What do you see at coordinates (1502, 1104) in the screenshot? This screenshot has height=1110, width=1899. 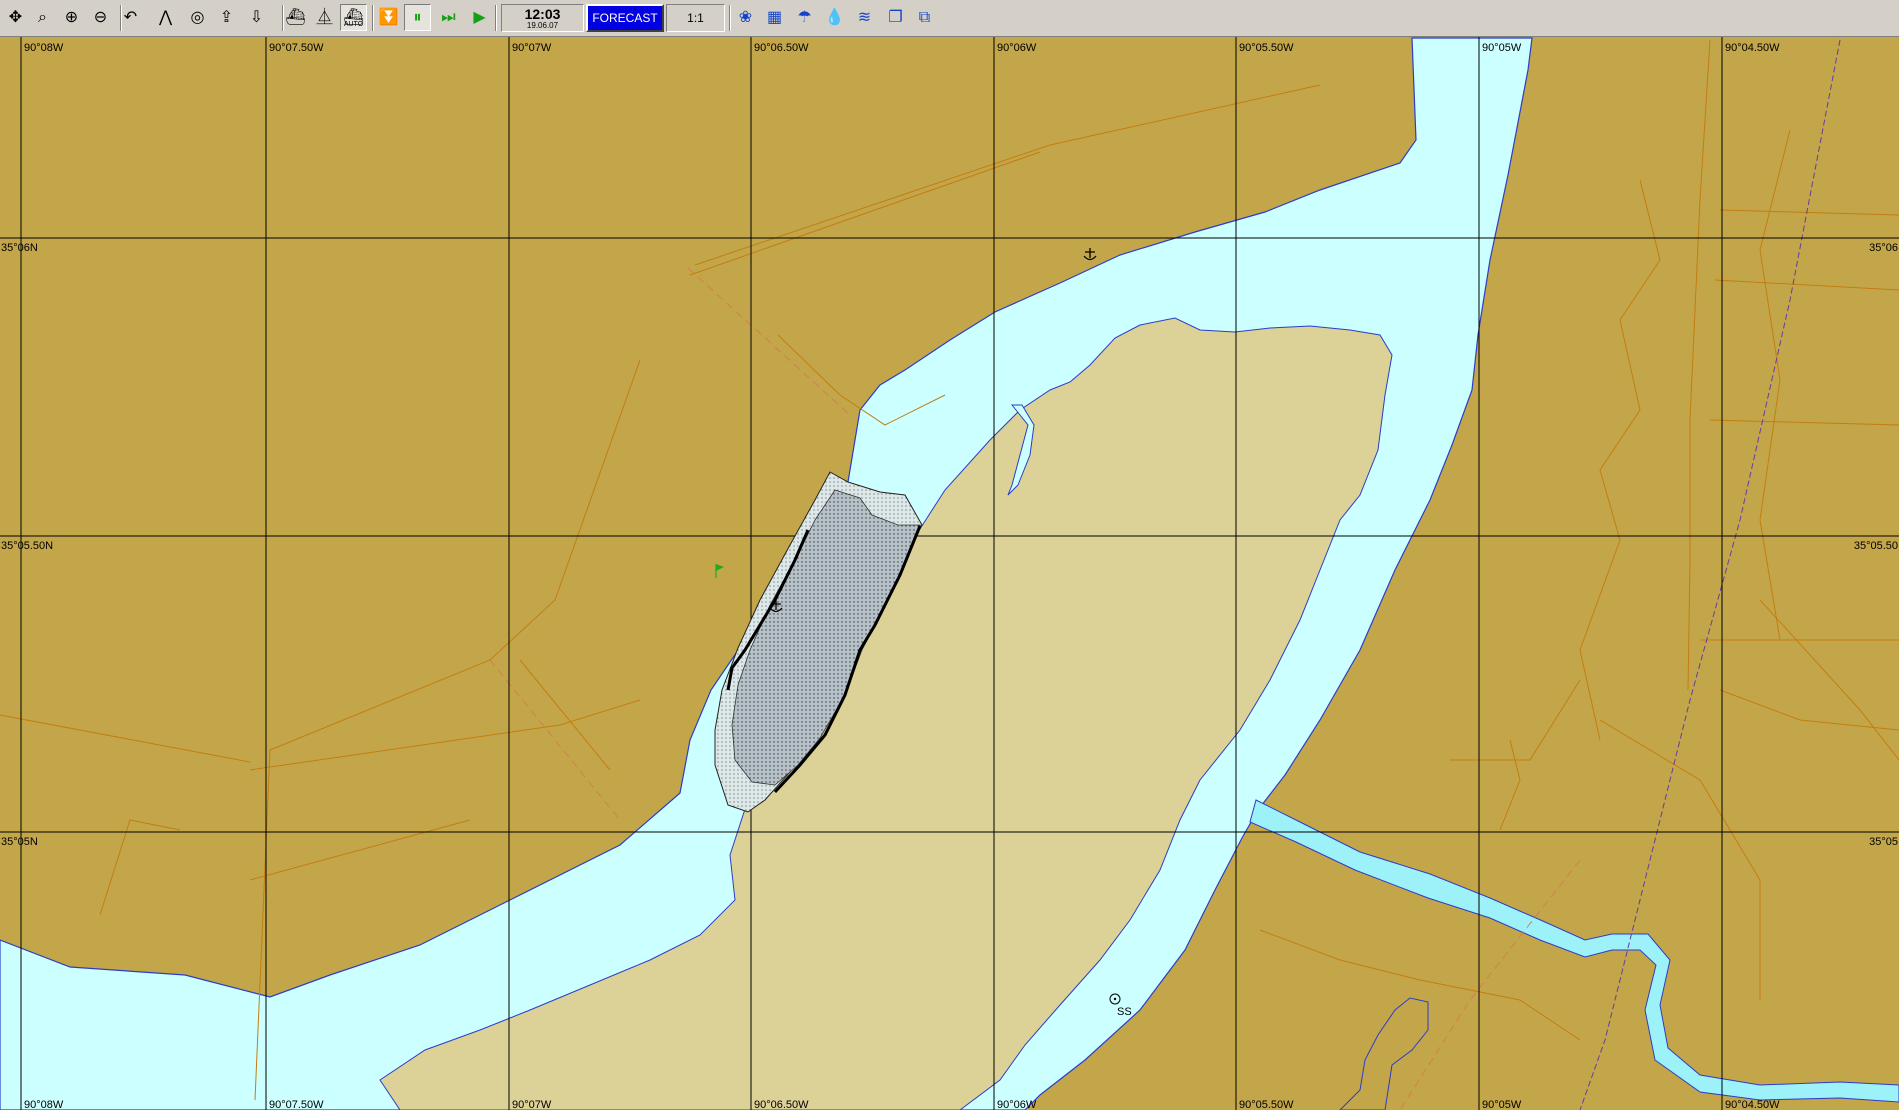 I see `longitude-label-bottom: 90°05W` at bounding box center [1502, 1104].